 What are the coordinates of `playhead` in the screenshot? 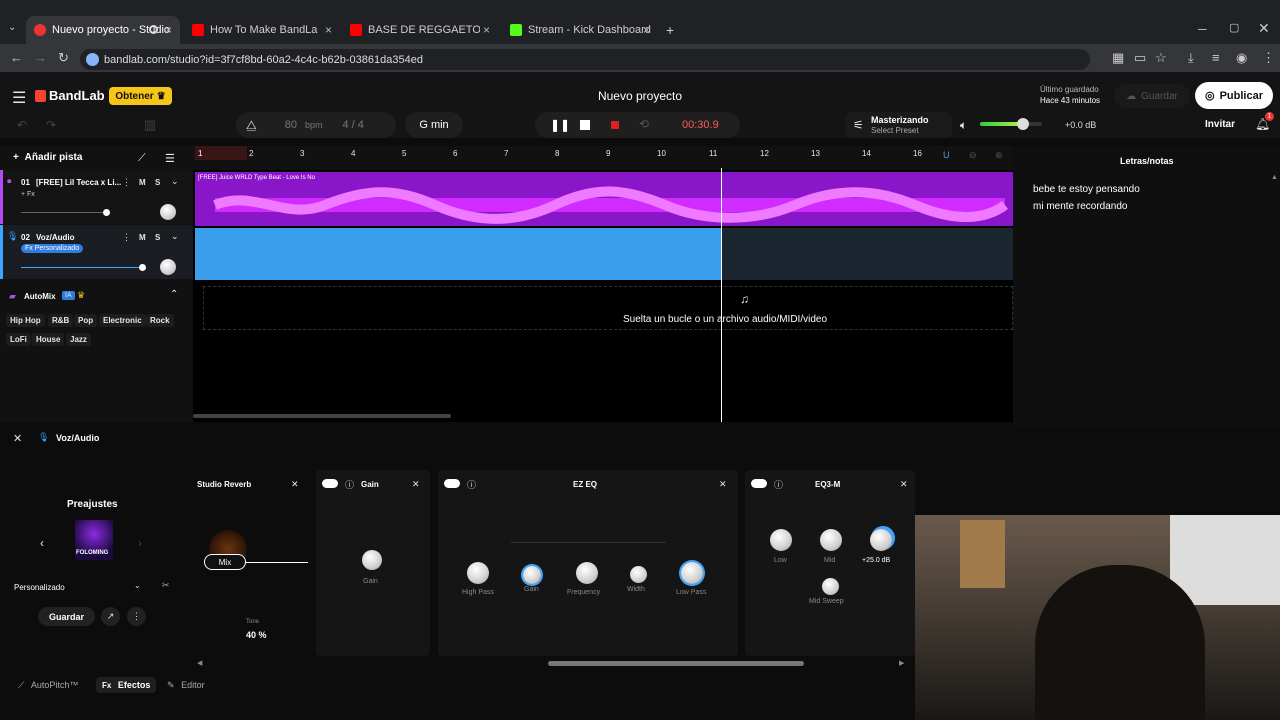 It's located at (721, 295).